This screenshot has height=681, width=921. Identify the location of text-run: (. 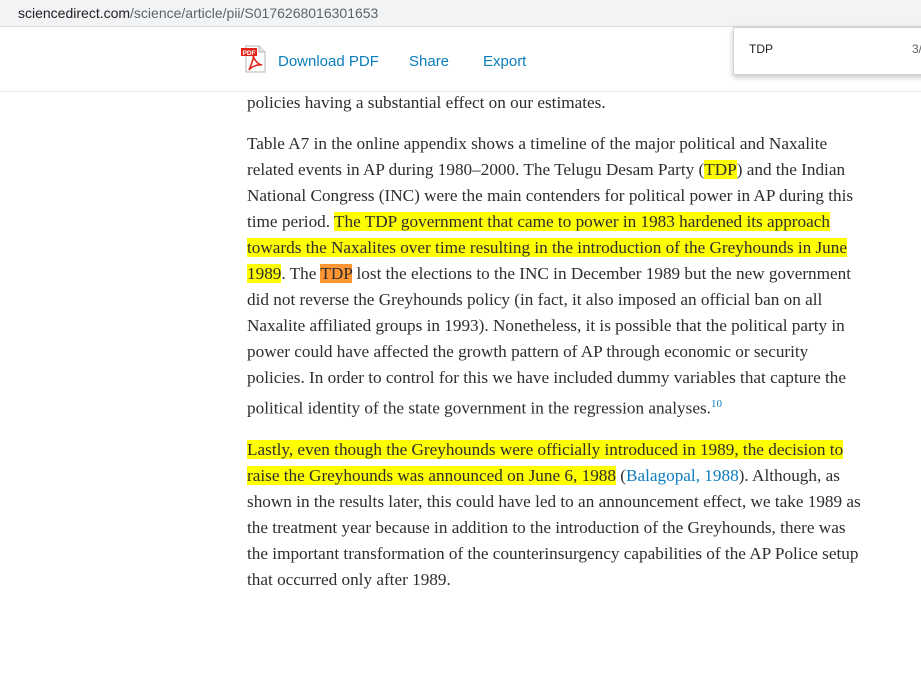
(621, 475).